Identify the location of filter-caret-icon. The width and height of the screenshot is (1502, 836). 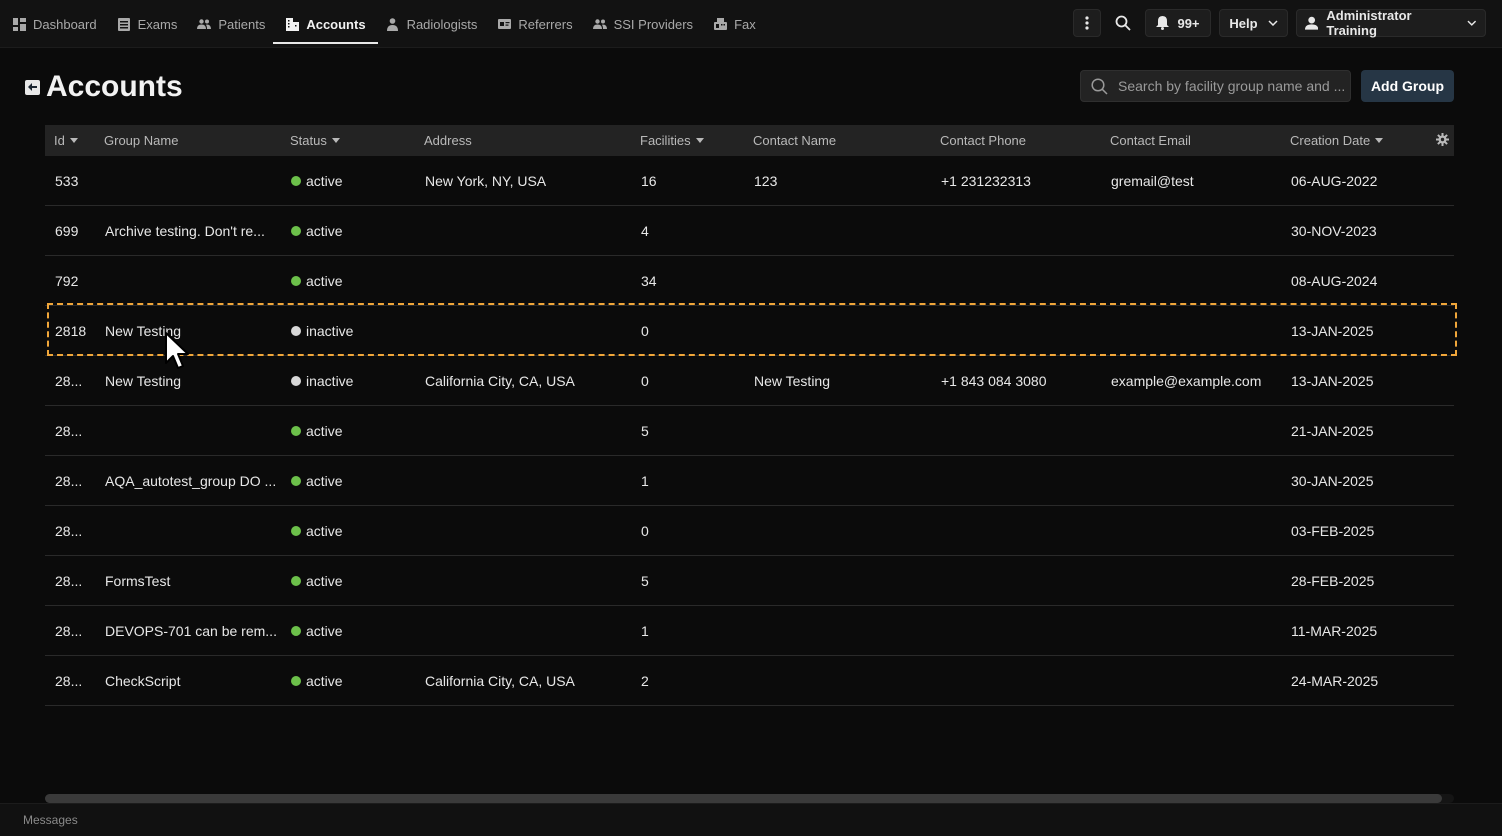
(335, 140).